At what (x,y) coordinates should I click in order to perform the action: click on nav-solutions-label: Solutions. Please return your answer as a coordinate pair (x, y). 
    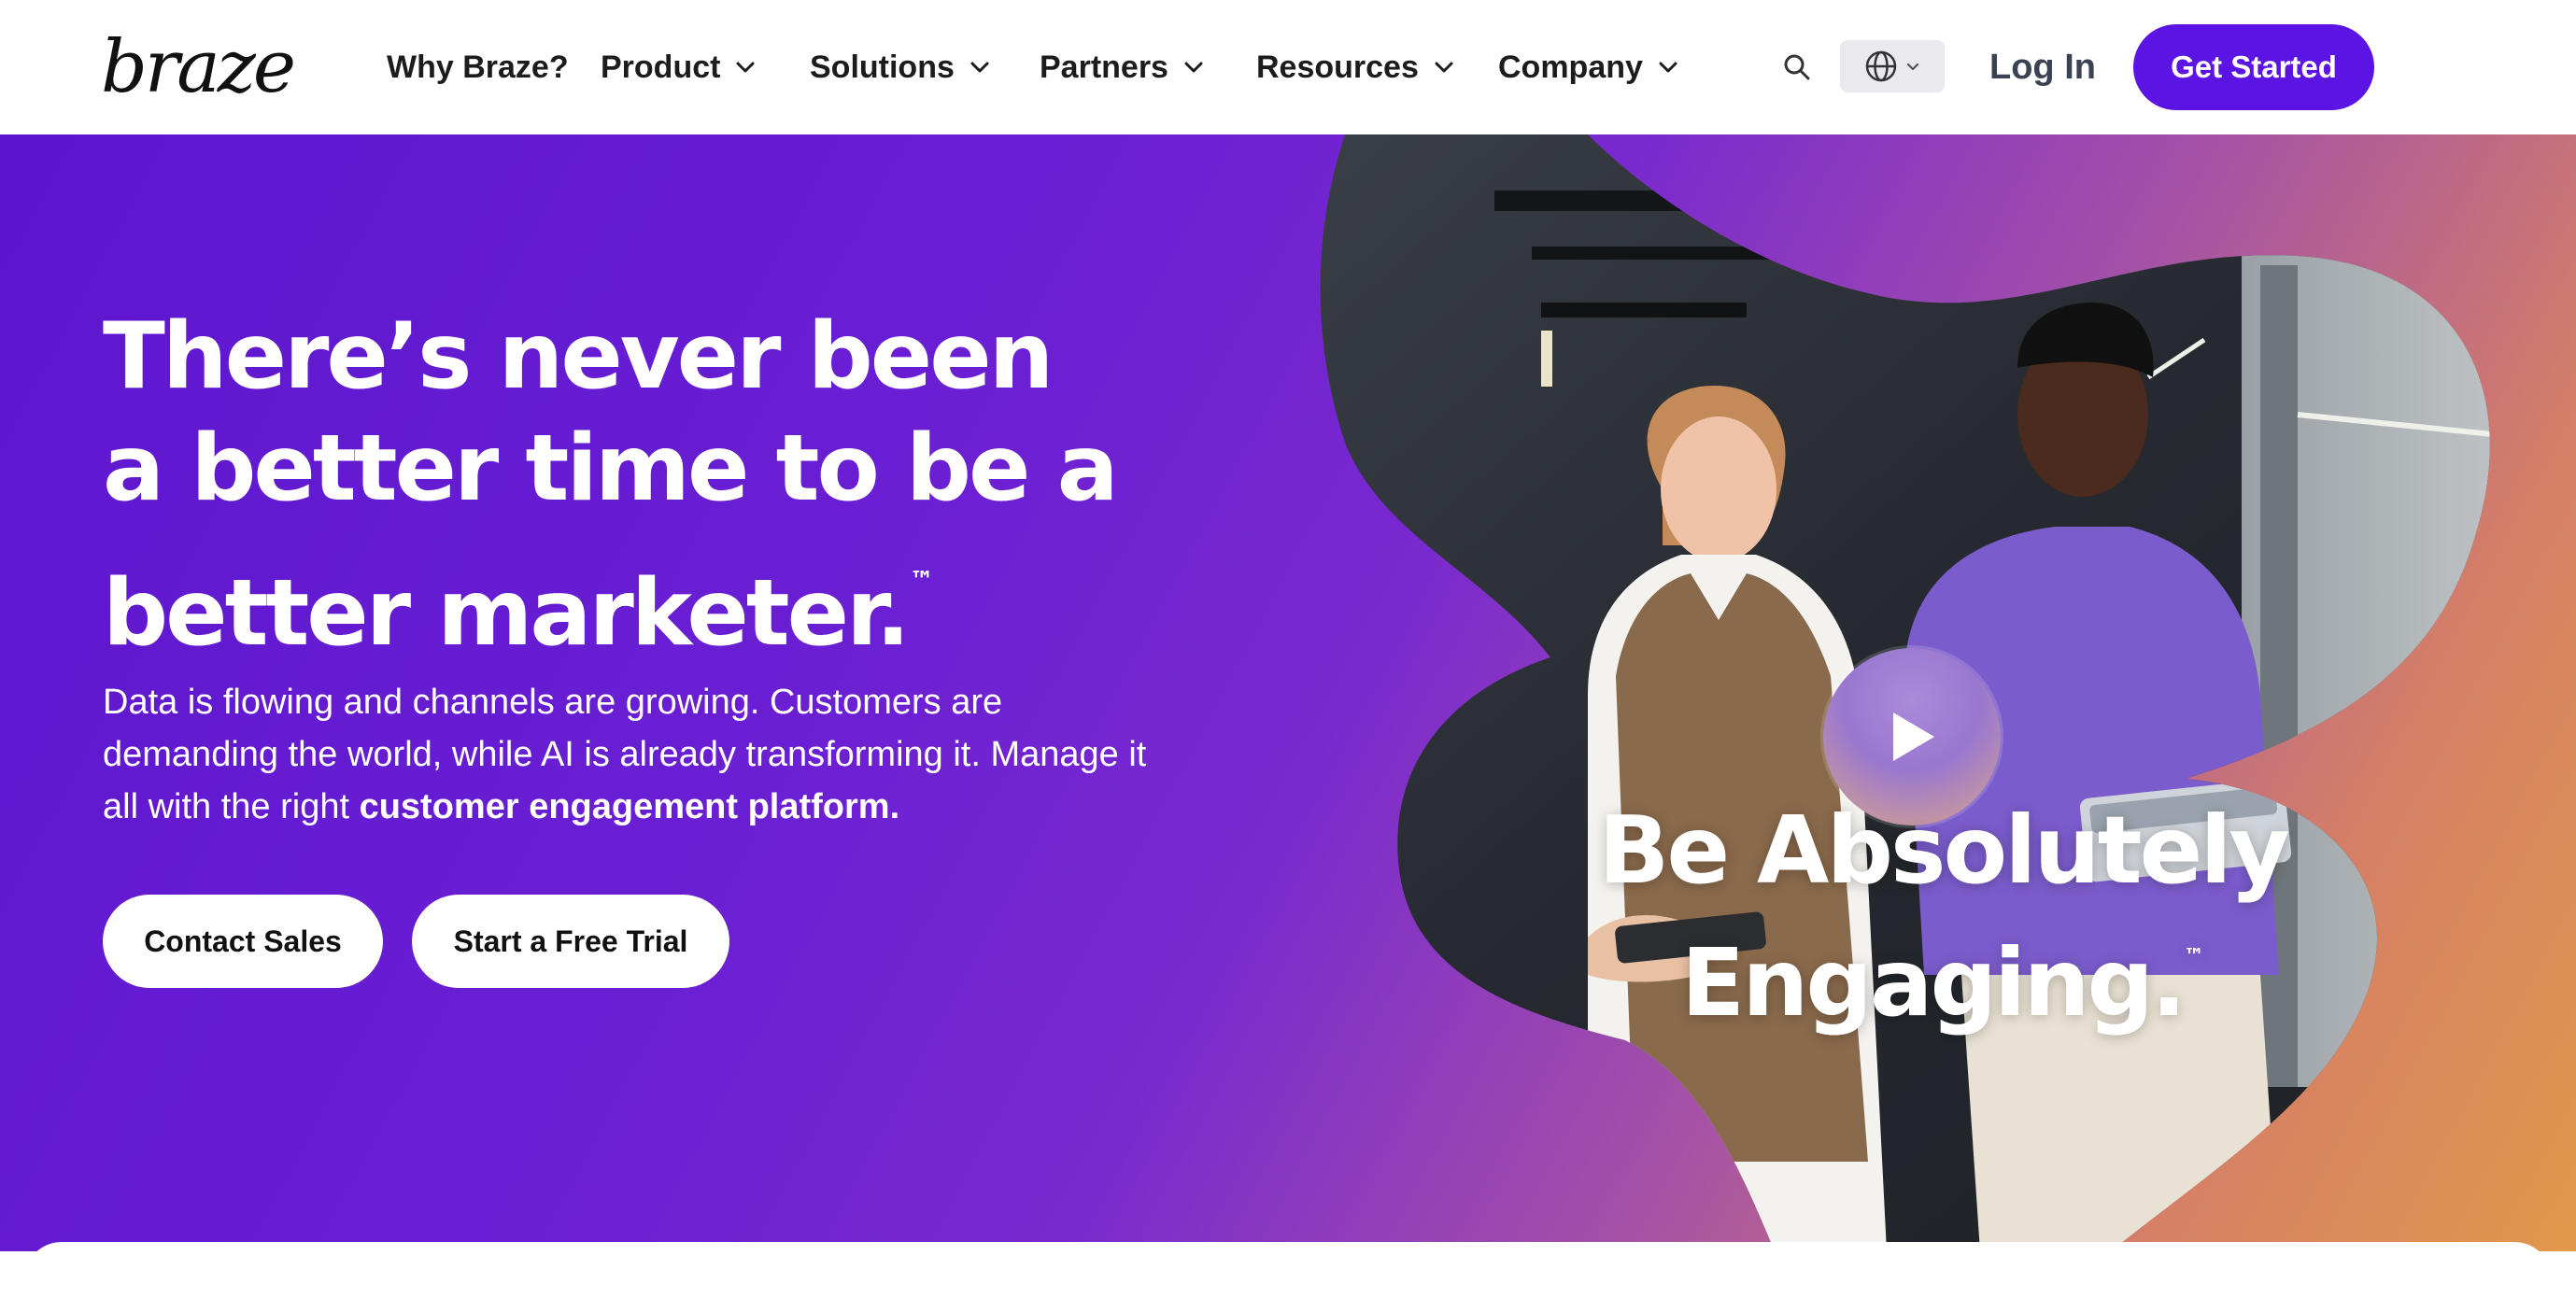
    Looking at the image, I should click on (882, 67).